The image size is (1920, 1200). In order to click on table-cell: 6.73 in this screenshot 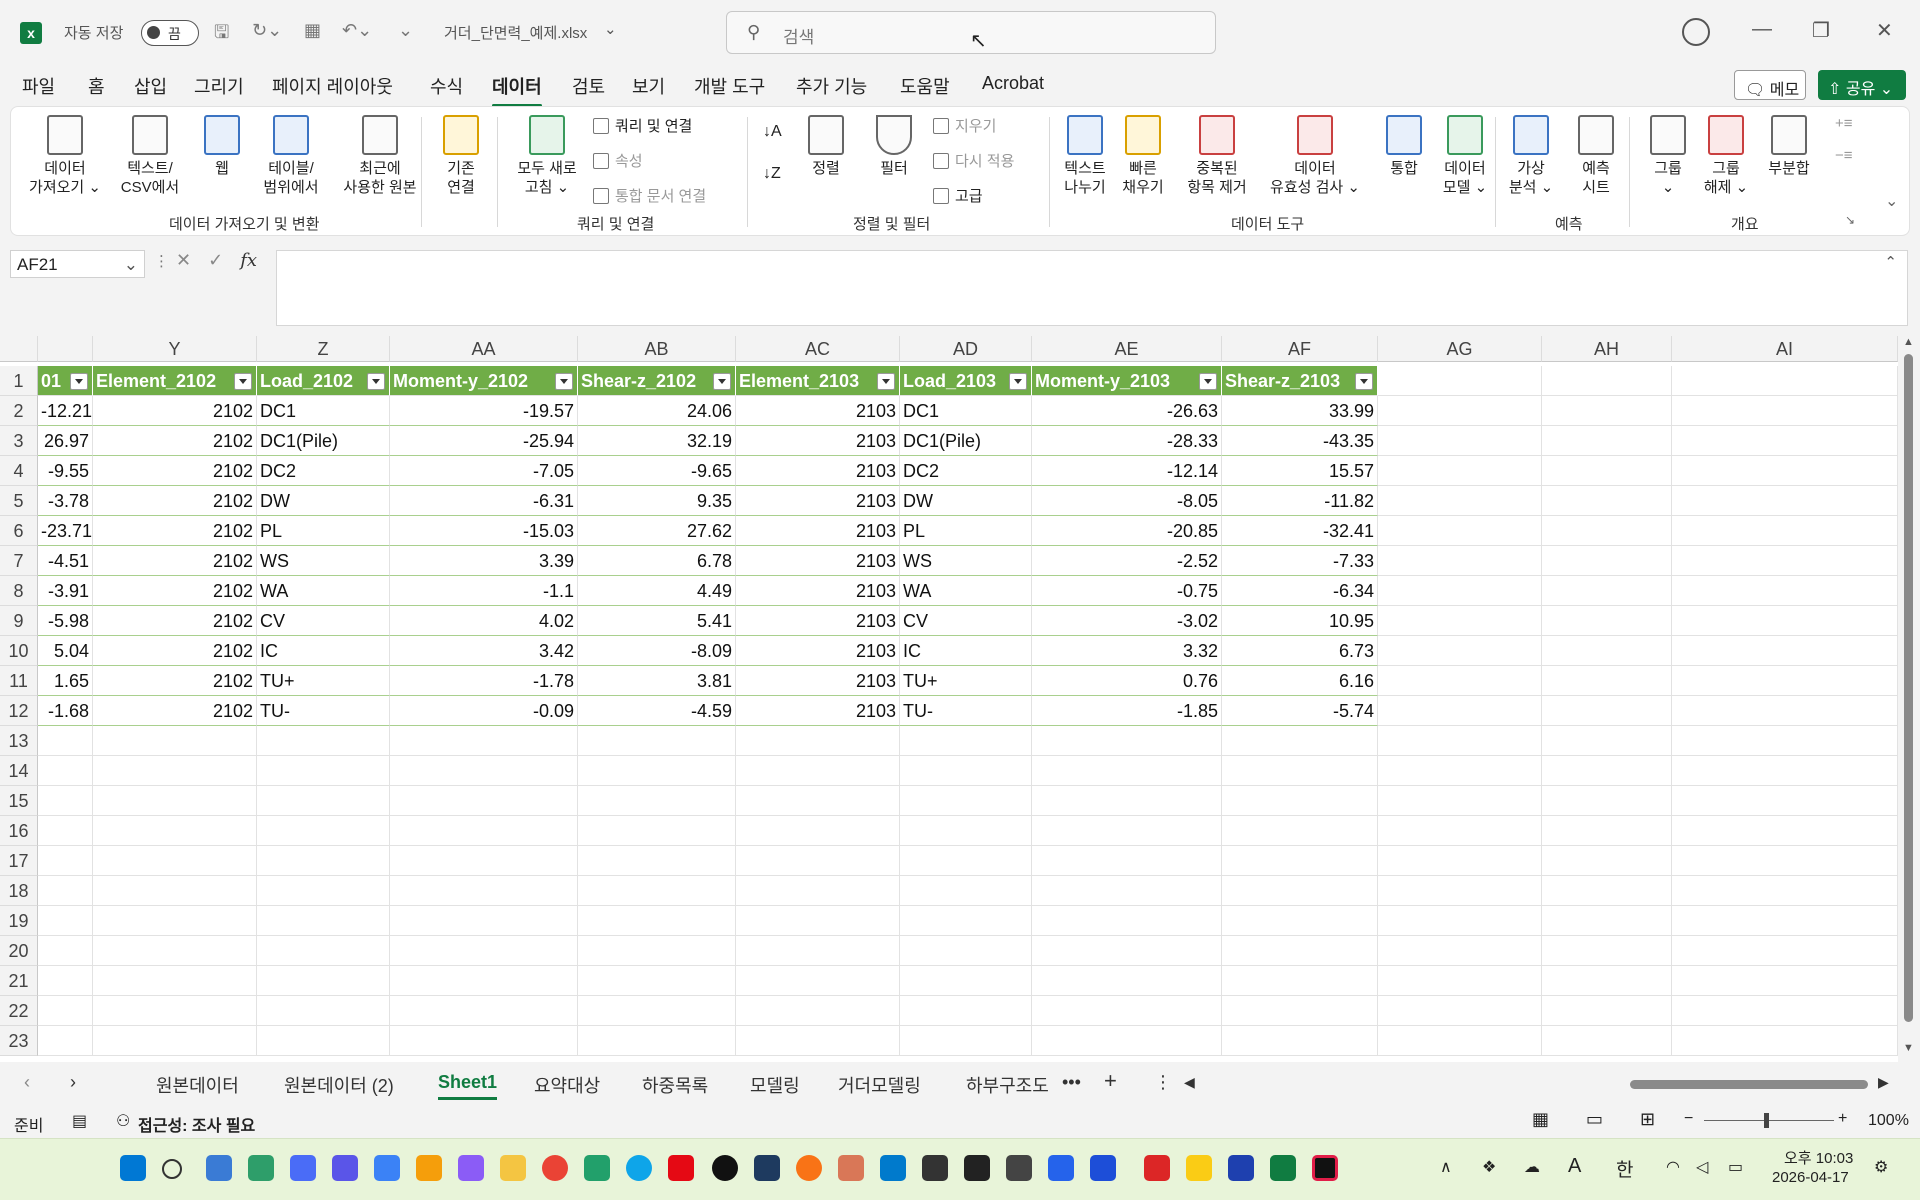, I will do `click(1300, 651)`.